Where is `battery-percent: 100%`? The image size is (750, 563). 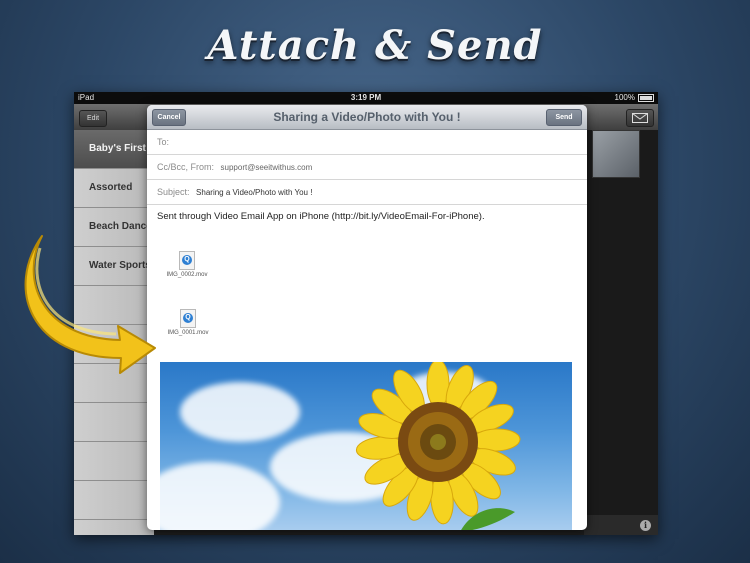
battery-percent: 100% is located at coordinates (624, 97).